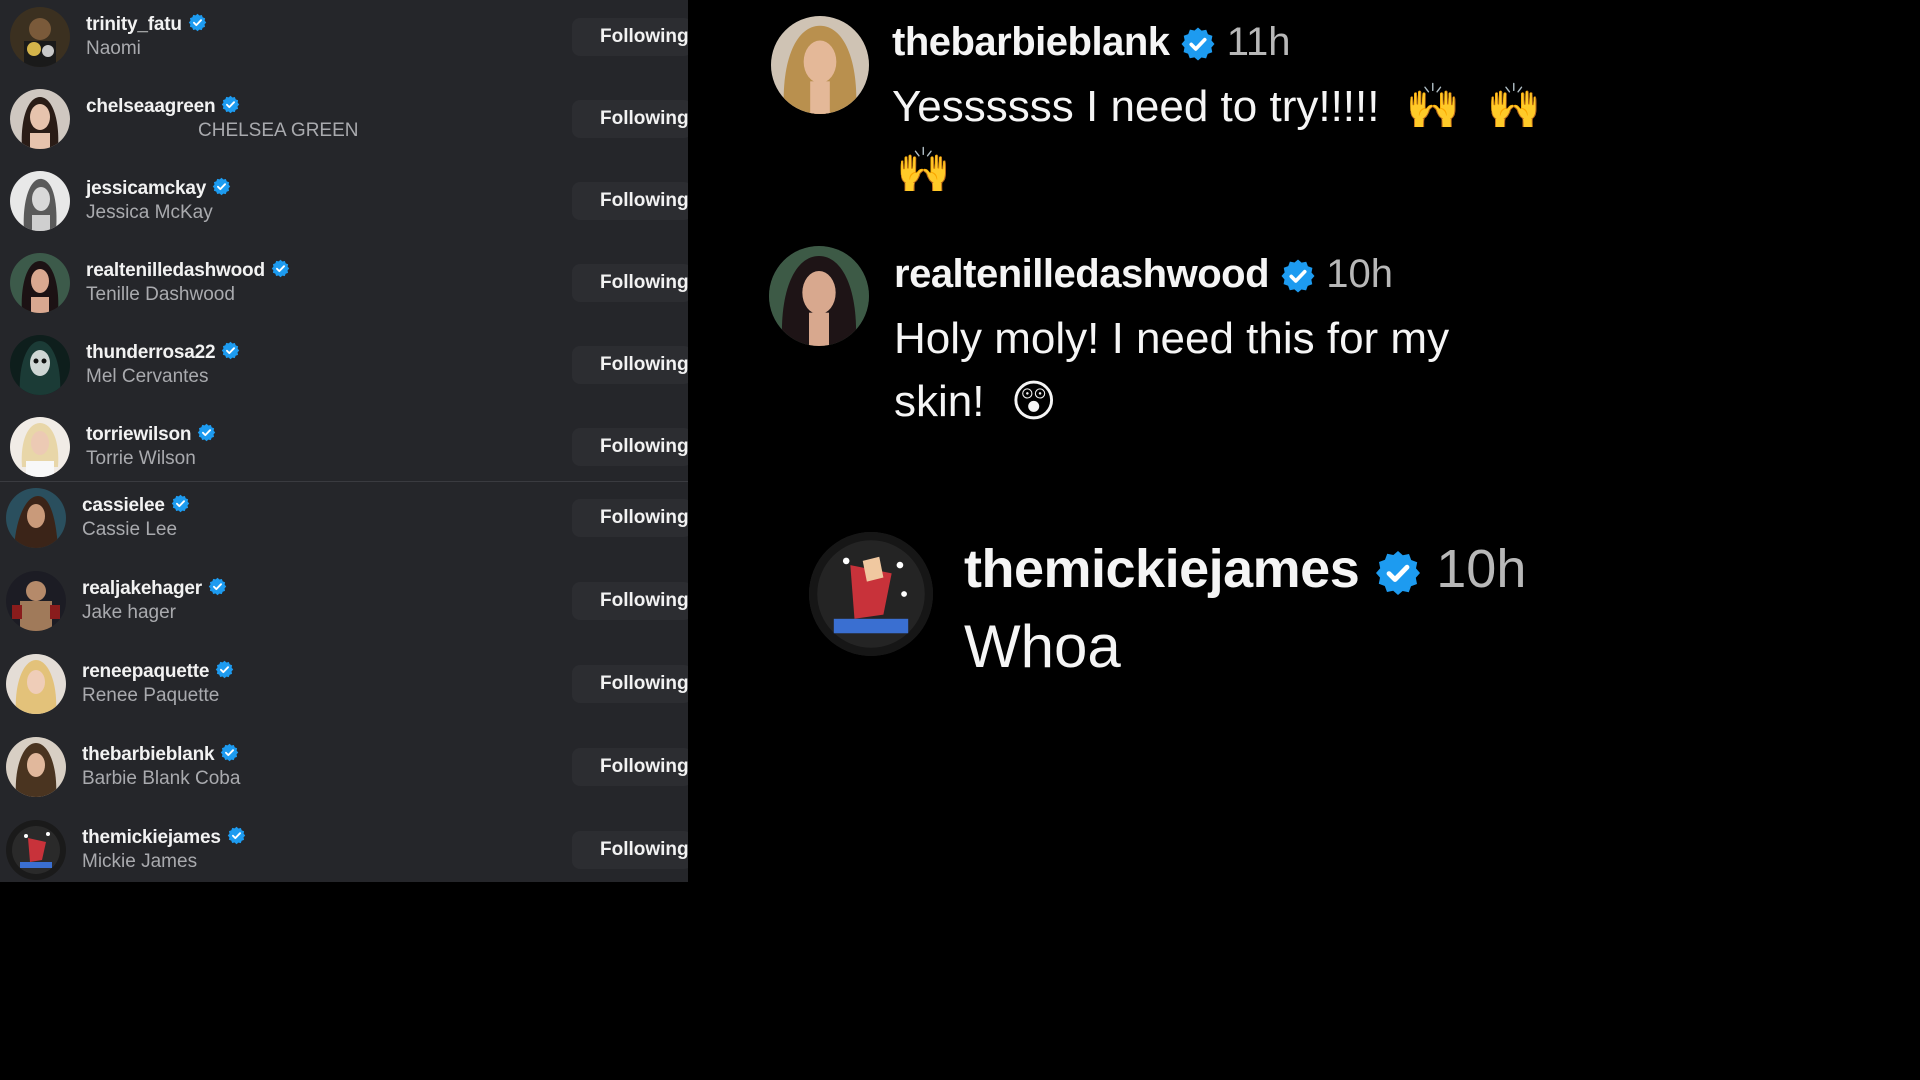 The image size is (1920, 1080). Describe the element at coordinates (141, 458) in the screenshot. I see `display-name: Torrie Wilson` at that location.